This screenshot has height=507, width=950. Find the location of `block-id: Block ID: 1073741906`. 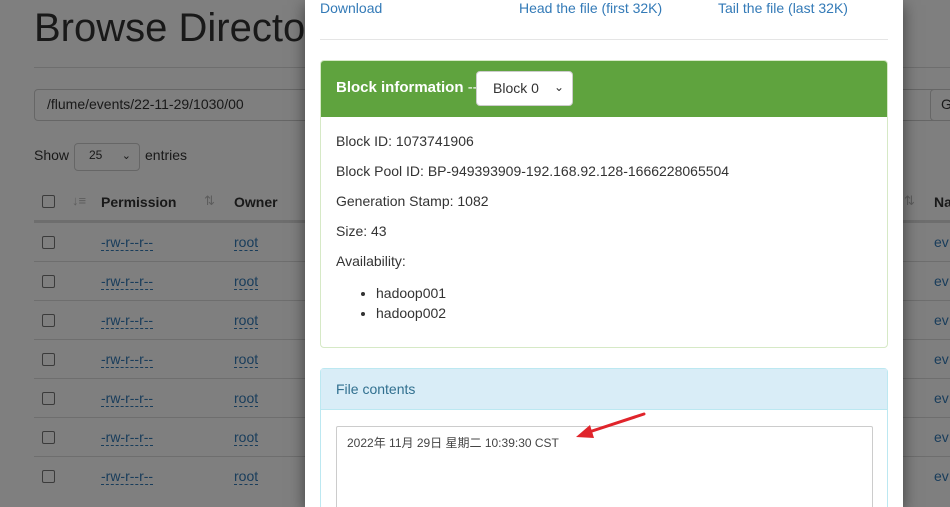

block-id: Block ID: 1073741906 is located at coordinates (405, 141).